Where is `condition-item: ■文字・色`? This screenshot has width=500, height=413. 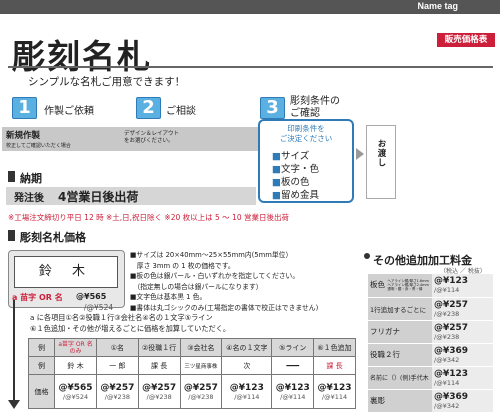 condition-item: ■文字・色 is located at coordinates (295, 169).